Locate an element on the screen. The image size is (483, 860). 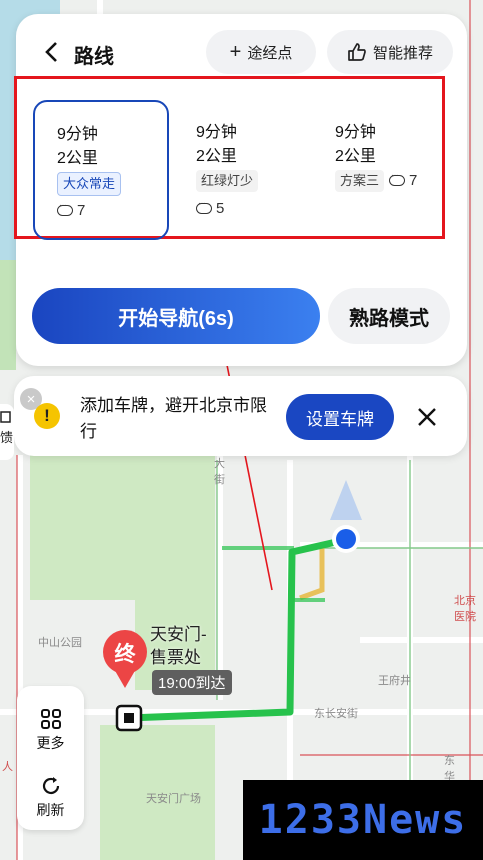
map-label-street-a: 大 is located at coordinates (219, 464).